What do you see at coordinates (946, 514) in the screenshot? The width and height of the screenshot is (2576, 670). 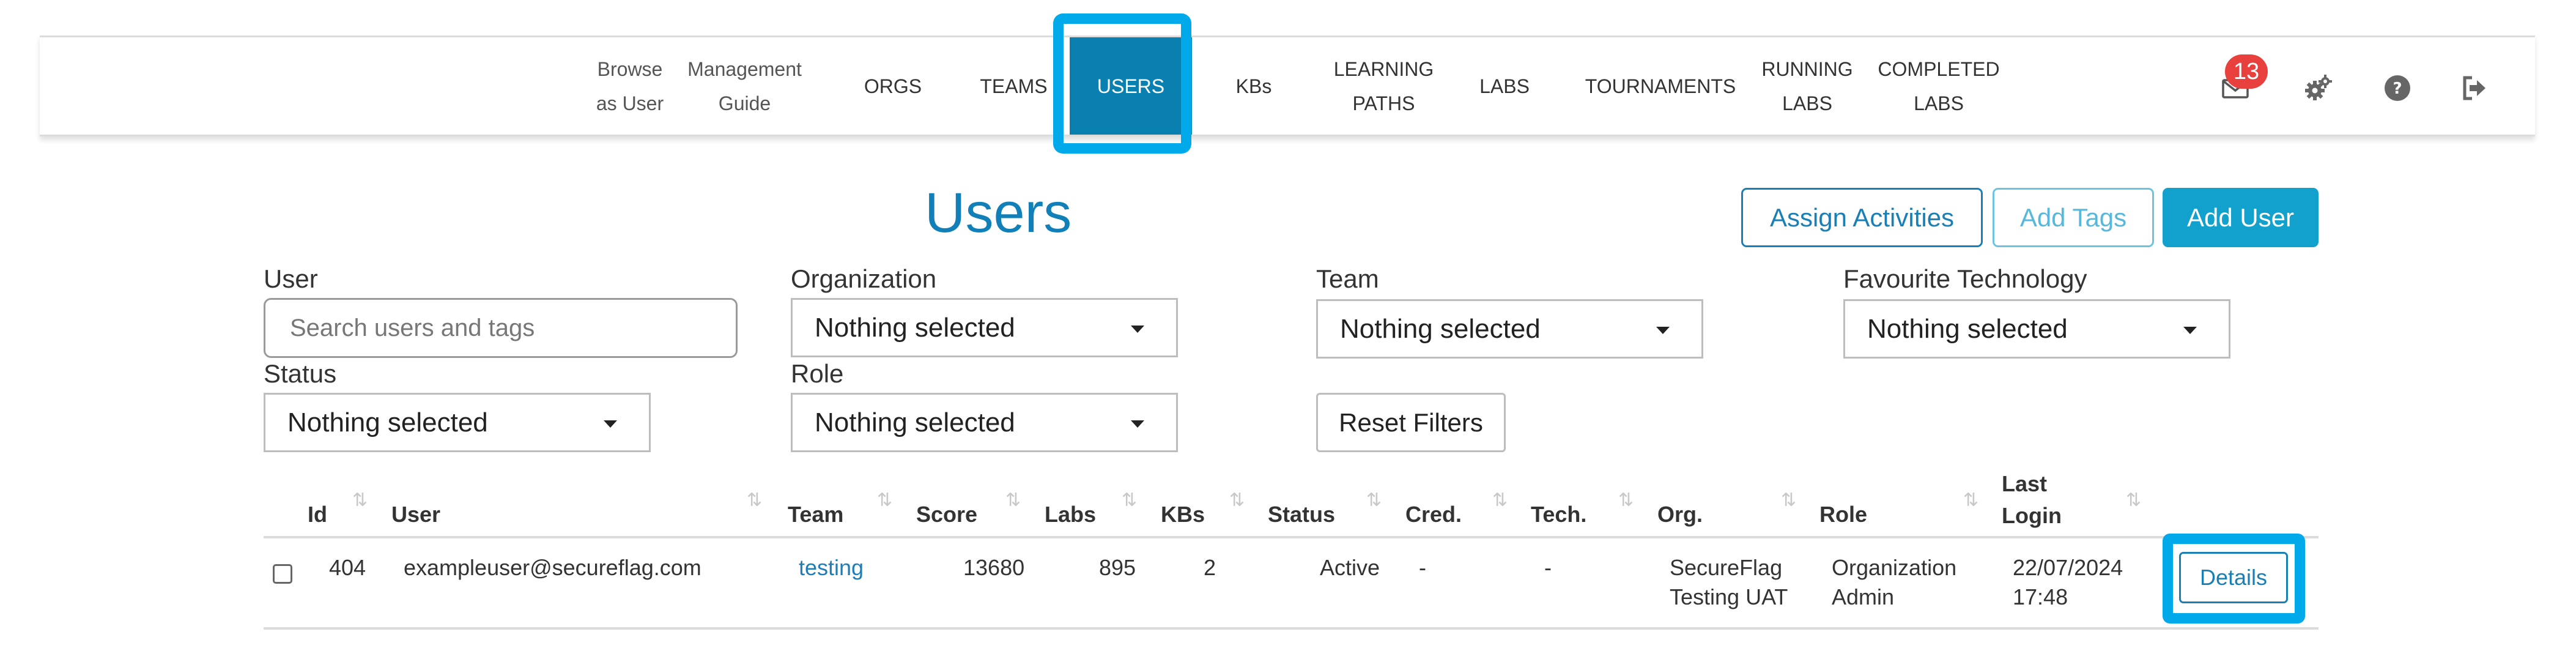 I see `column-header-score: Score` at bounding box center [946, 514].